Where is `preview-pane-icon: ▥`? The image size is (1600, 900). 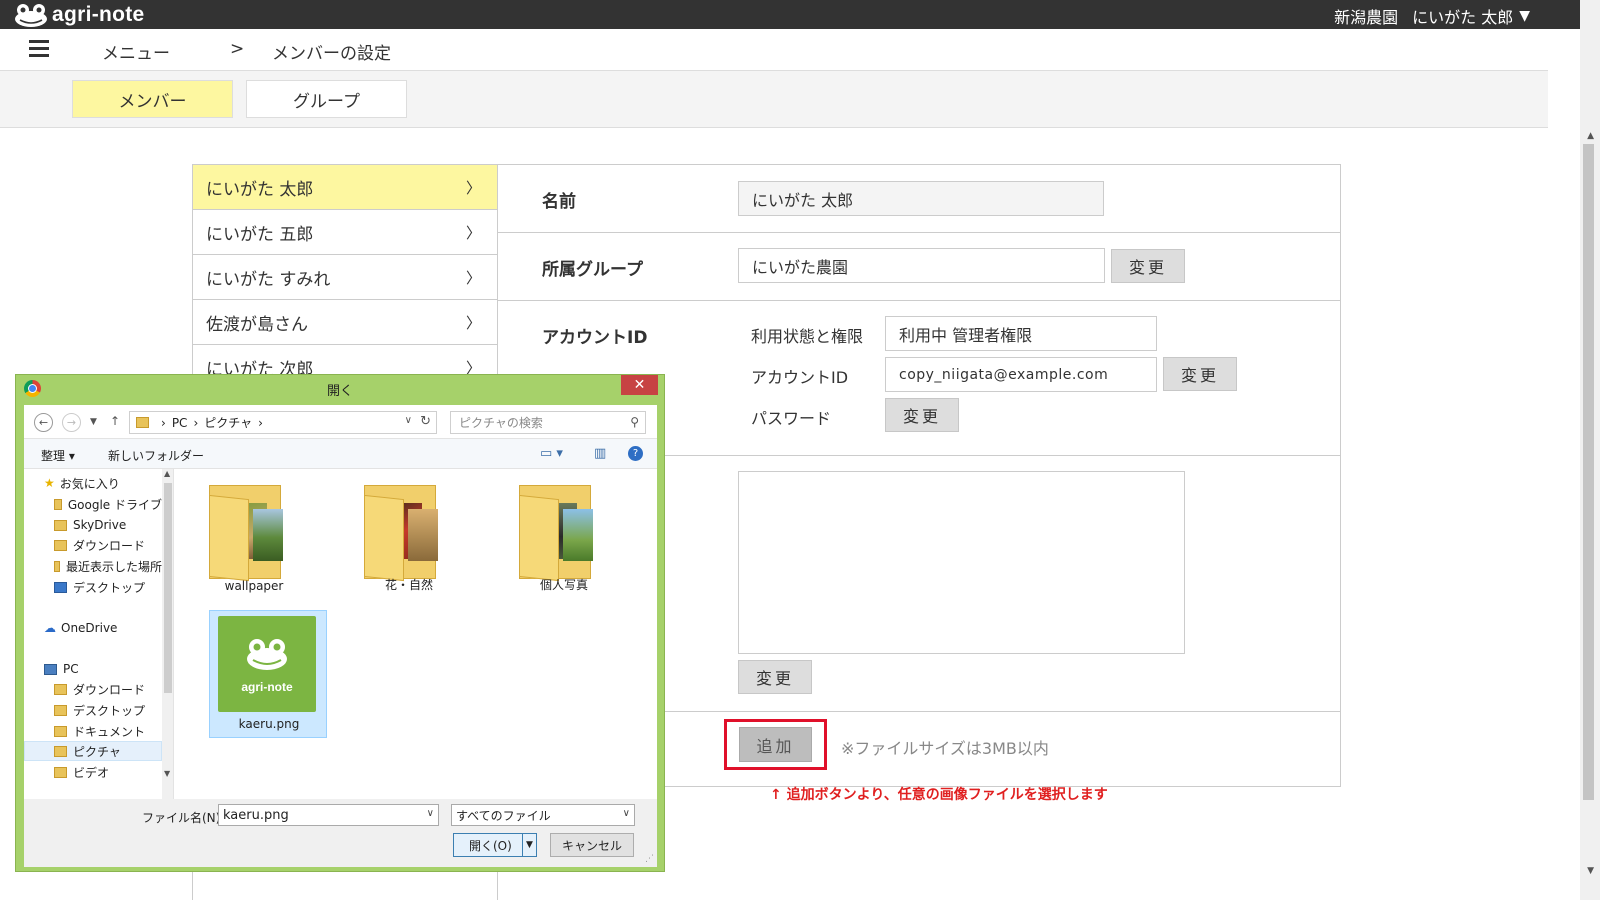 preview-pane-icon: ▥ is located at coordinates (600, 453).